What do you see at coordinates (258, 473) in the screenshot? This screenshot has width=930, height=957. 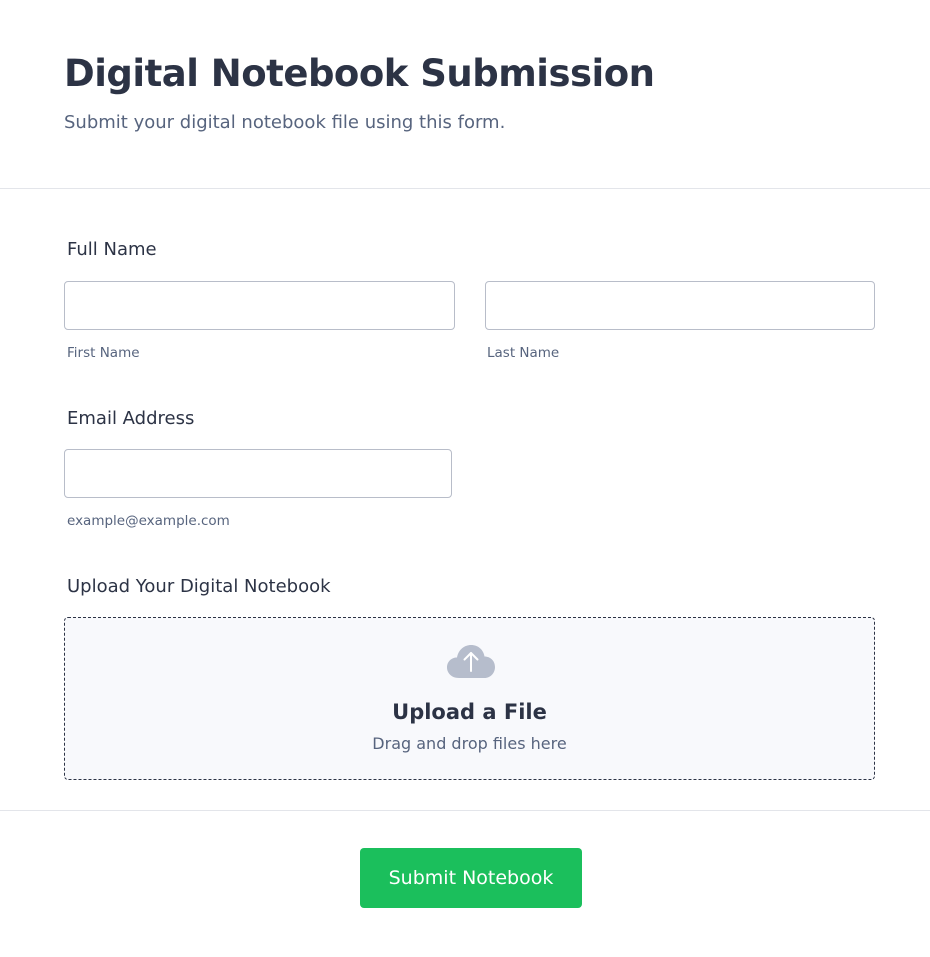 I see `email-input` at bounding box center [258, 473].